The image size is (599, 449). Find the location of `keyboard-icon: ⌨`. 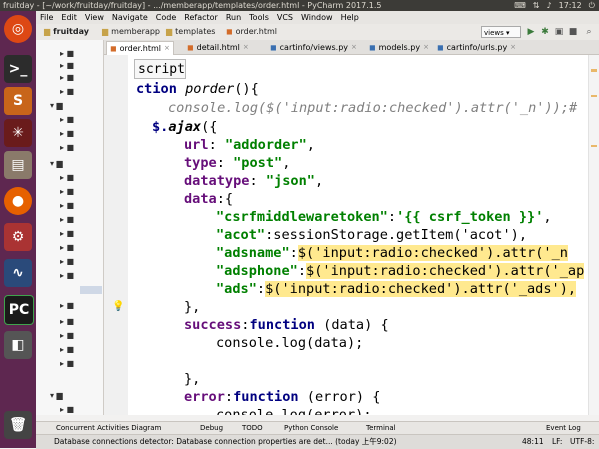

keyboard-icon: ⌨ is located at coordinates (520, 5).